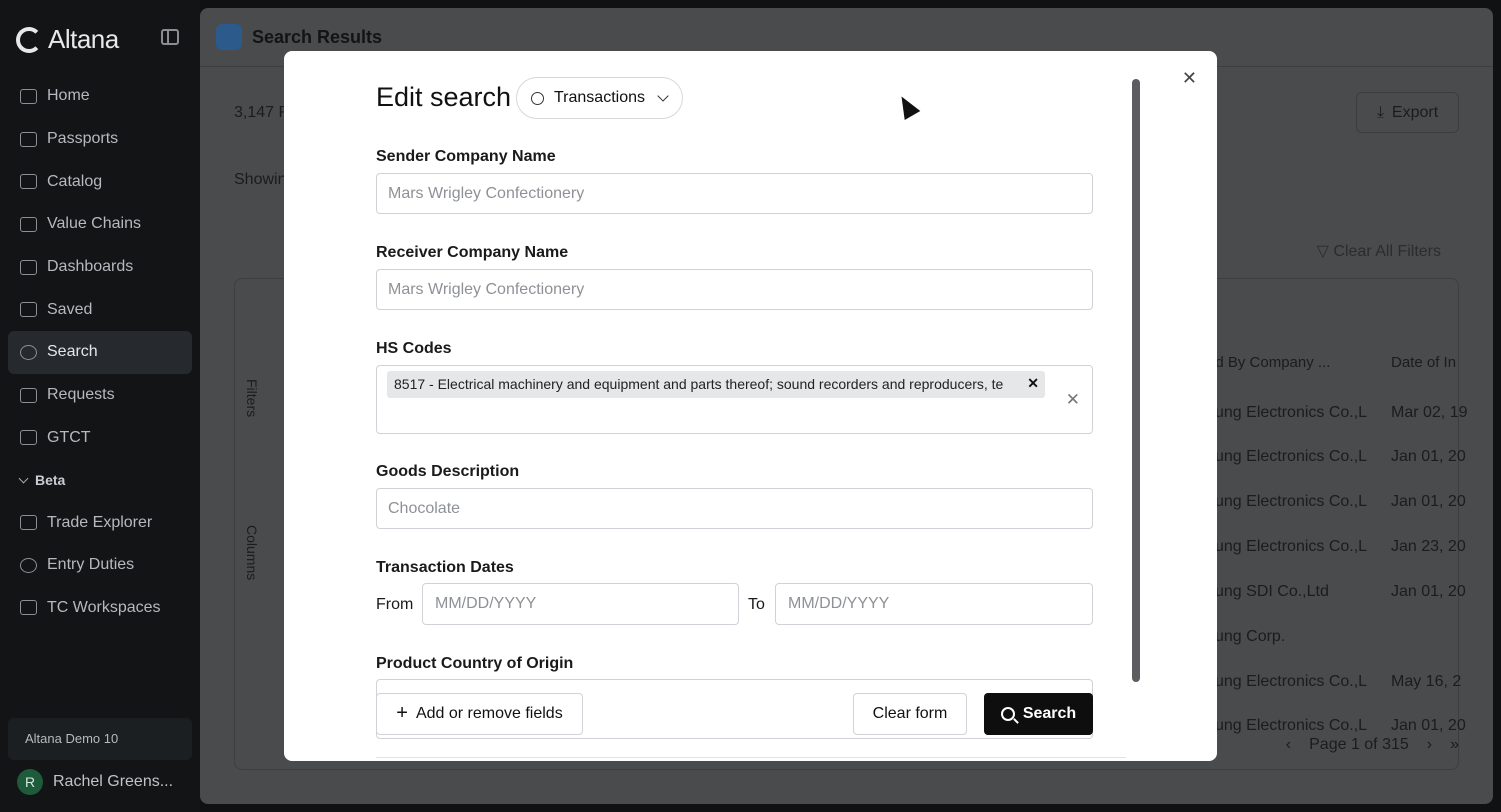 This screenshot has height=812, width=1501. Describe the element at coordinates (1429, 745) in the screenshot. I see `next-page-icon: ›` at that location.